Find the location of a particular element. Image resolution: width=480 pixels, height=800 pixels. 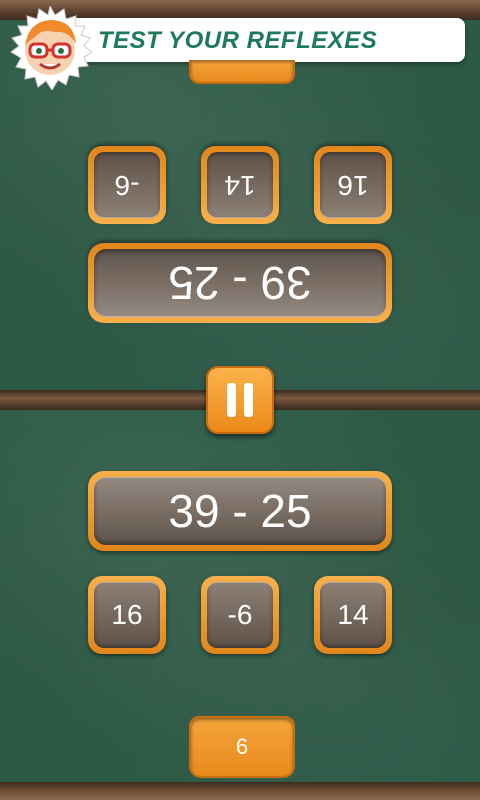

top-answer-button-3: -6 is located at coordinates (127, 185).